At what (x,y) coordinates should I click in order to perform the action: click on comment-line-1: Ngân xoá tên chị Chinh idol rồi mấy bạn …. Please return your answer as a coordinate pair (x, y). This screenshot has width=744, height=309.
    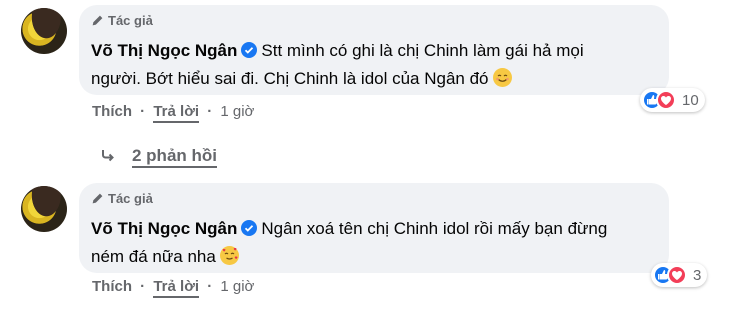
    Looking at the image, I should click on (434, 228).